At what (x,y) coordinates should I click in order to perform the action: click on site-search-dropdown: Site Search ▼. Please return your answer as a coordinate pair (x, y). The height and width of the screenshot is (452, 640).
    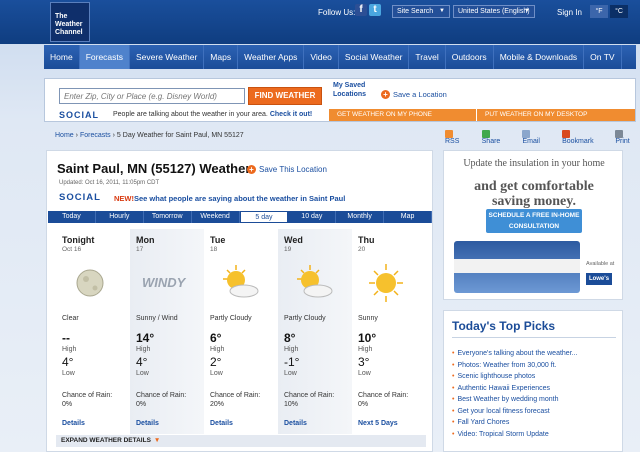
    Looking at the image, I should click on (421, 11).